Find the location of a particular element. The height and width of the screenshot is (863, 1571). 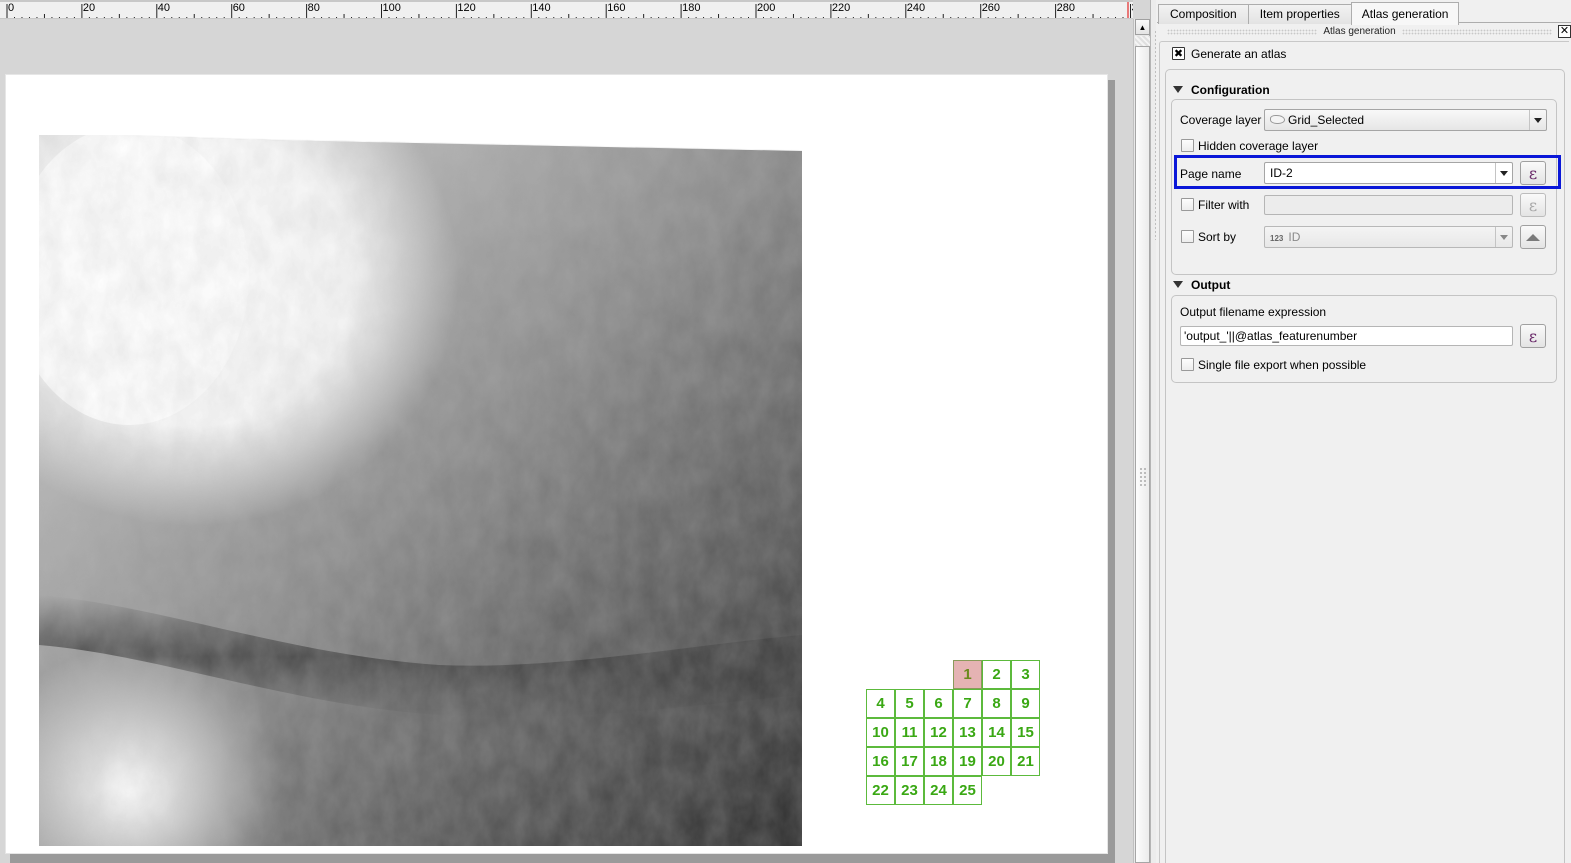

grip-icon is located at coordinates (1143, 477).